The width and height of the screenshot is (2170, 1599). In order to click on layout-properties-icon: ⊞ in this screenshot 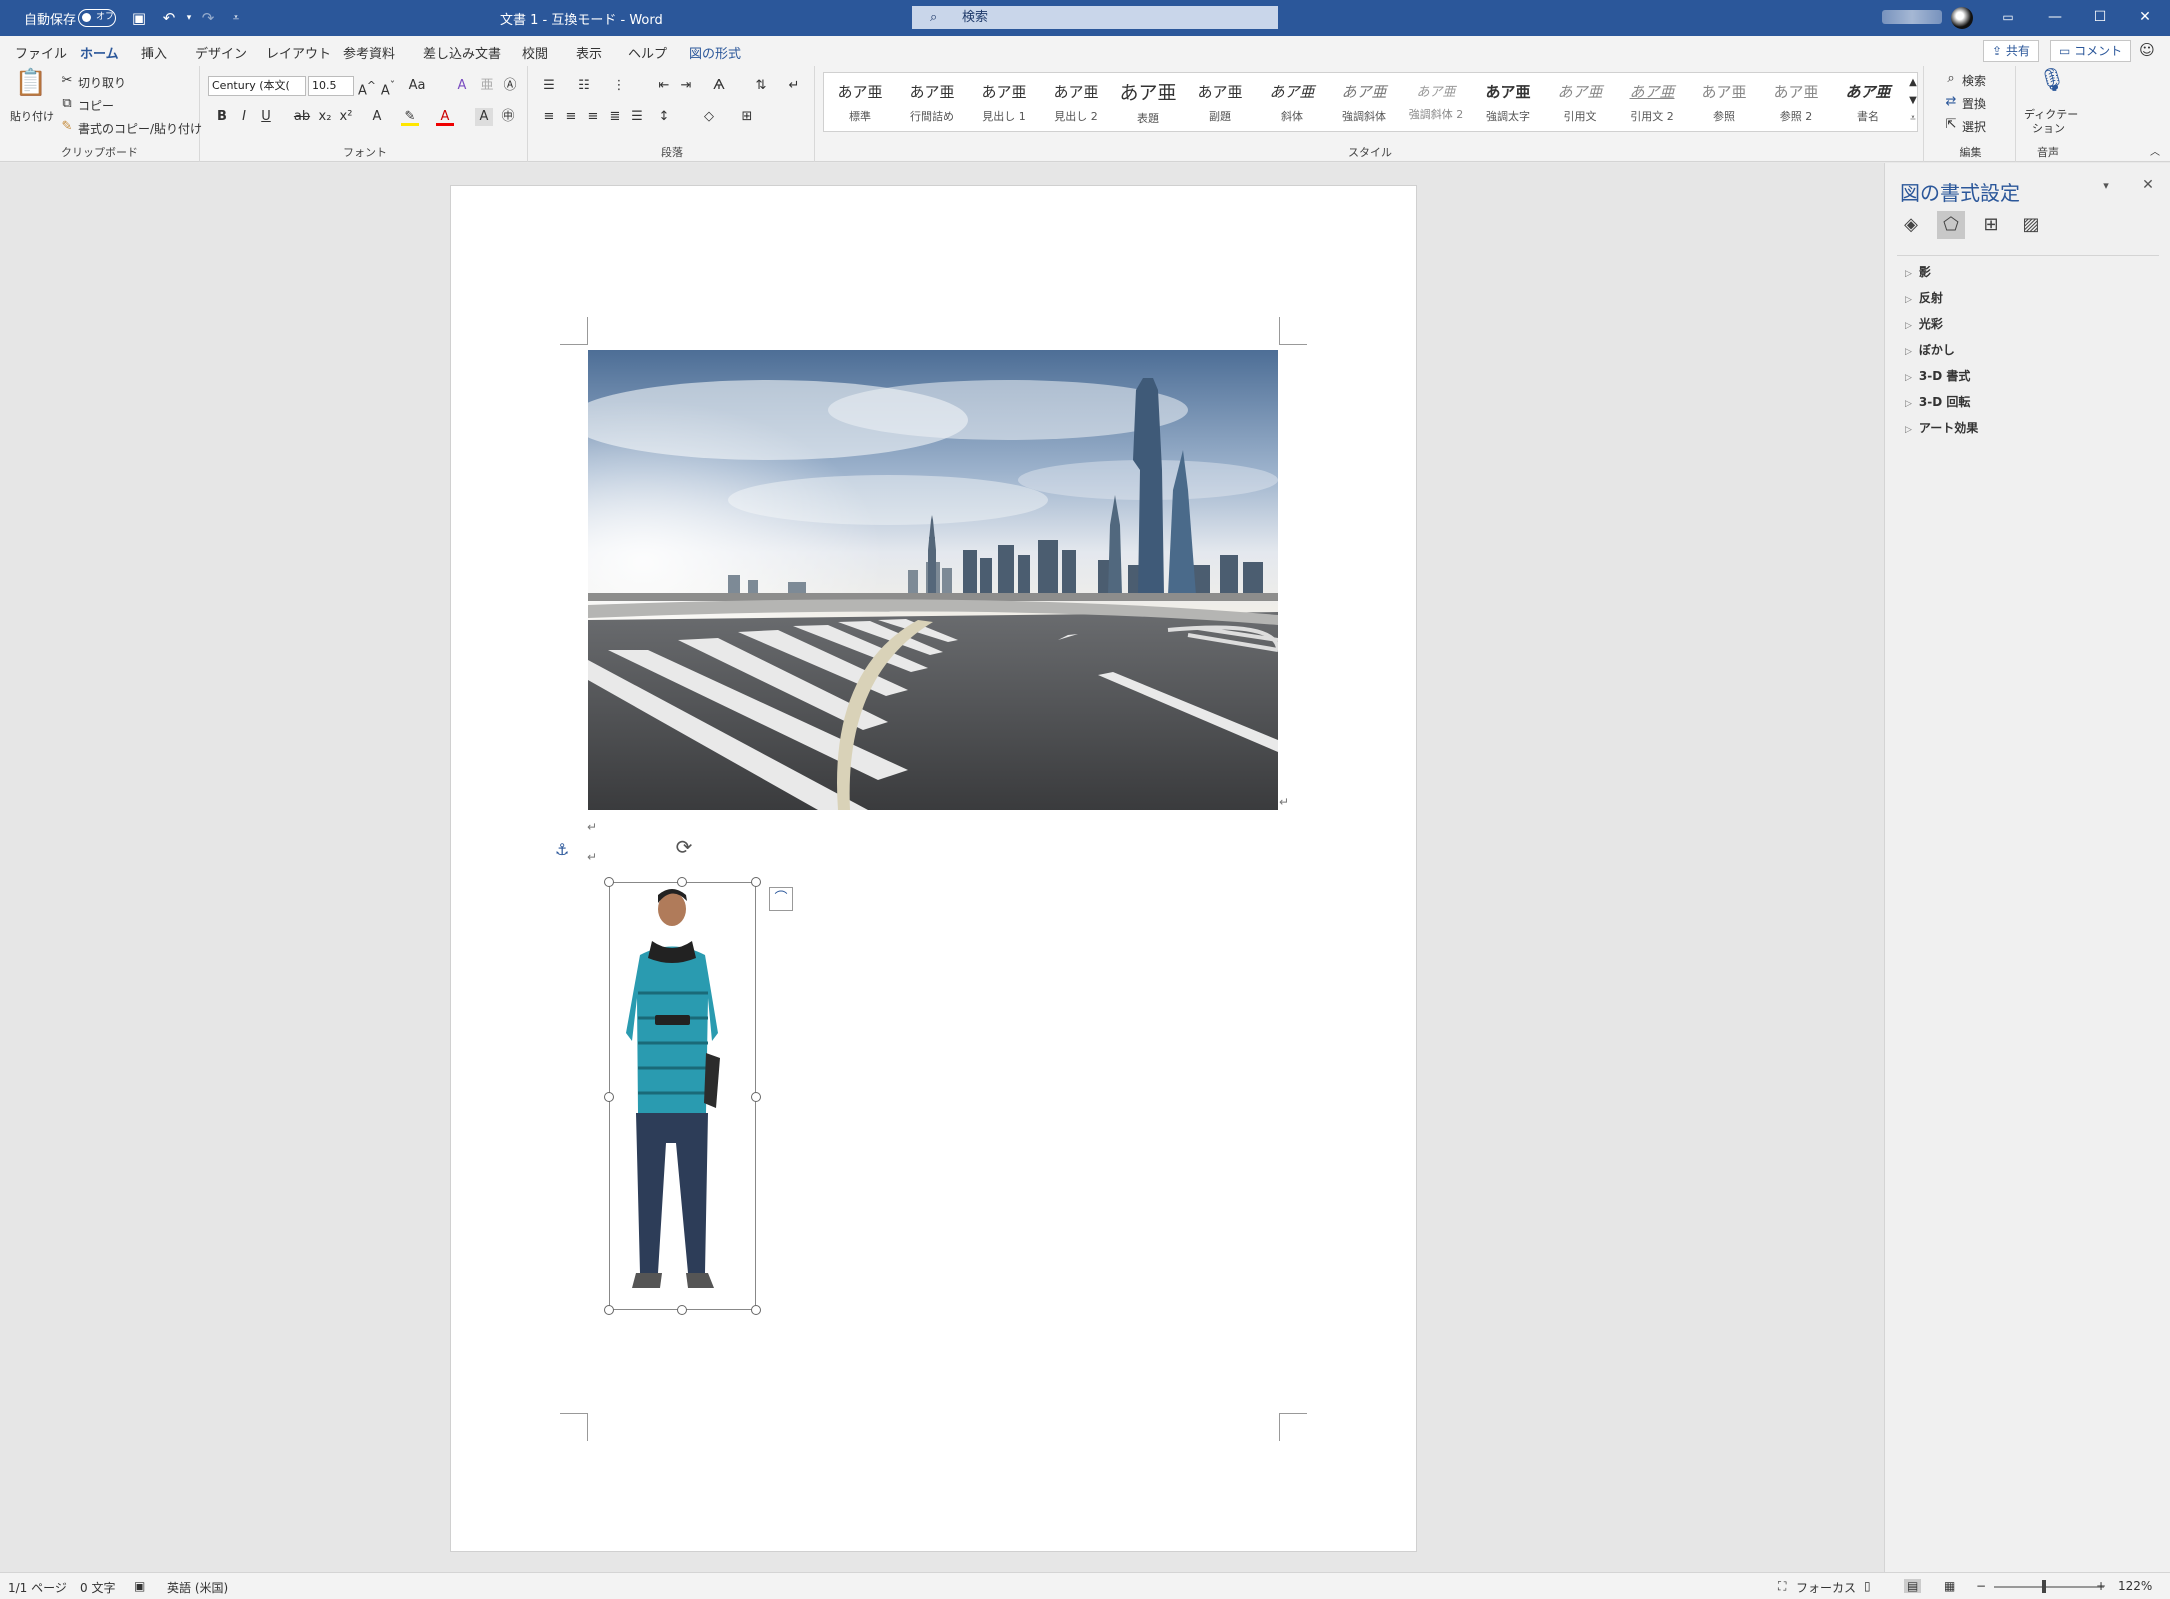, I will do `click(1991, 225)`.